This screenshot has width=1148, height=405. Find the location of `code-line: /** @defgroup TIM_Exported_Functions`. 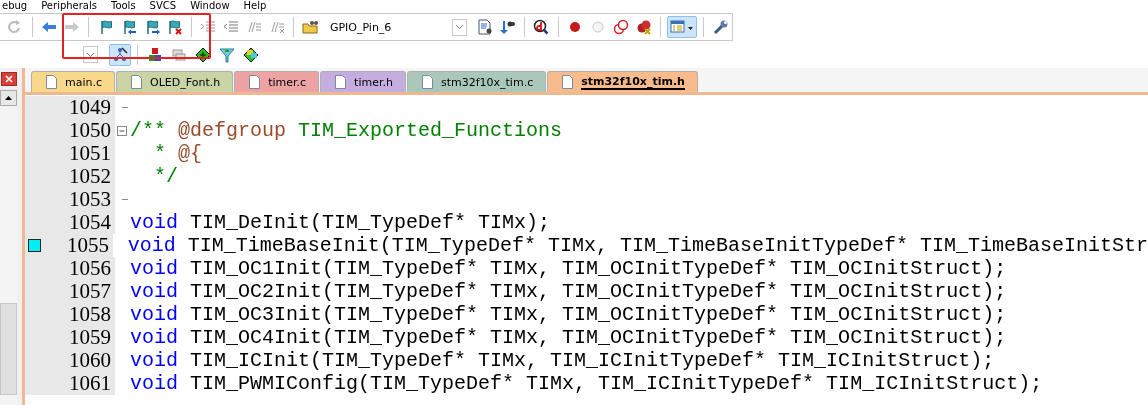

code-line: /** @defgroup TIM_Exported_Functions is located at coordinates (346, 130).